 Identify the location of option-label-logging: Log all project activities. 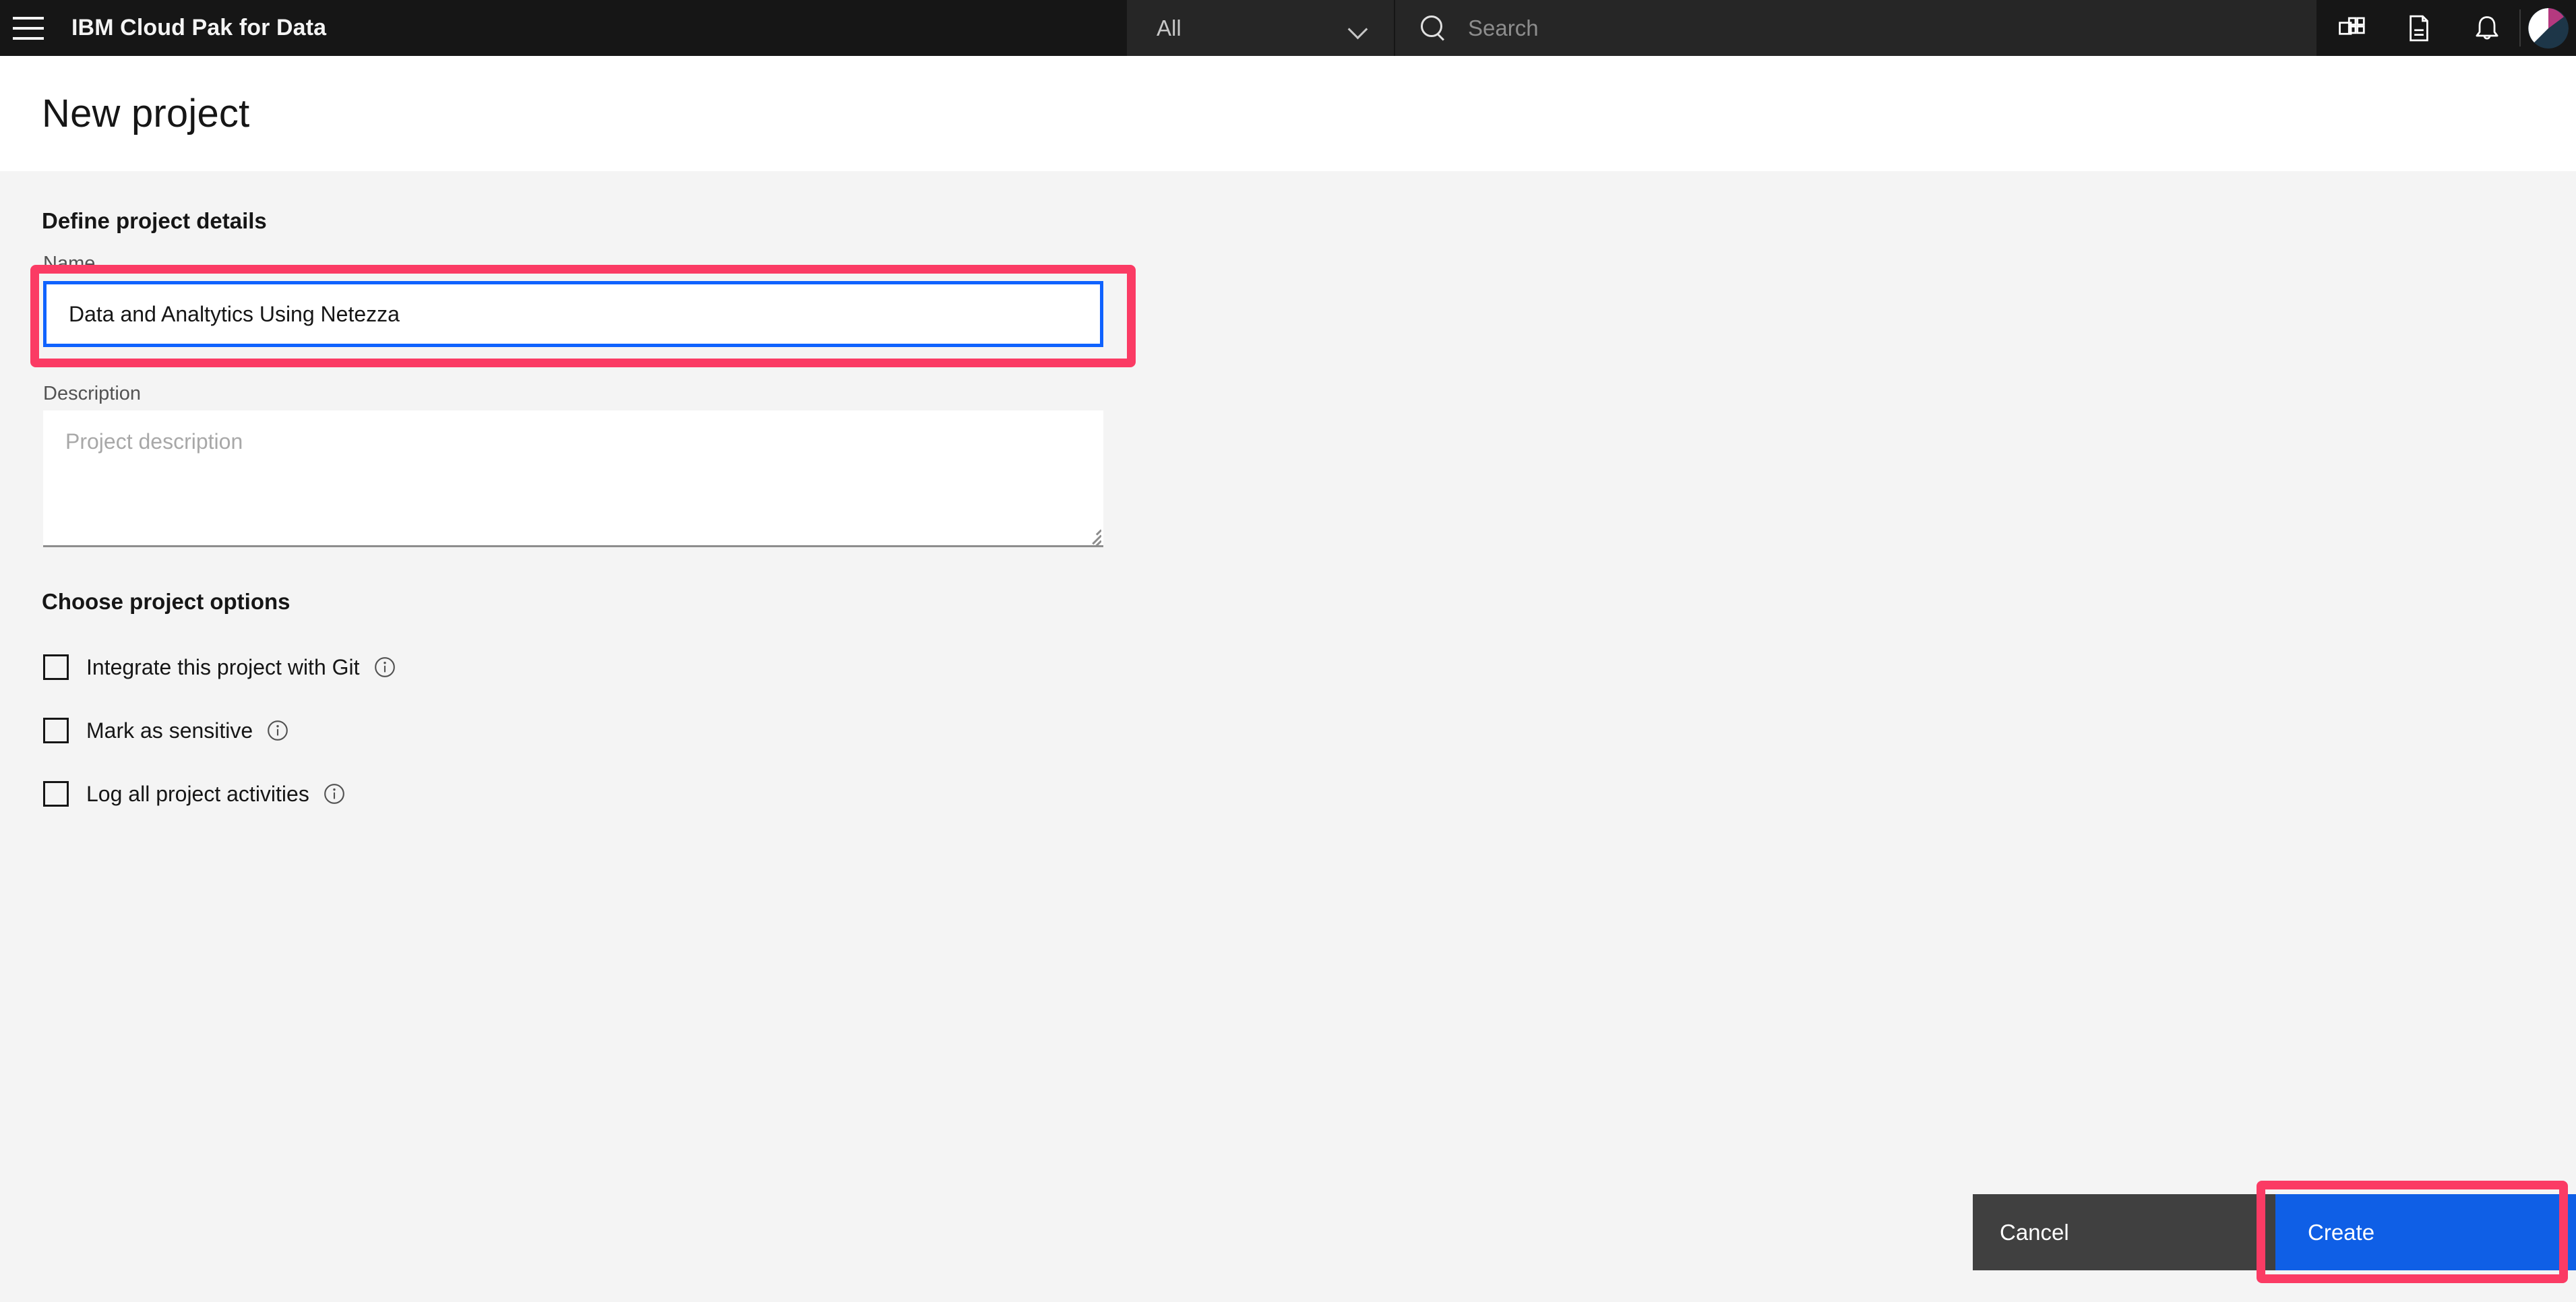
(197, 793).